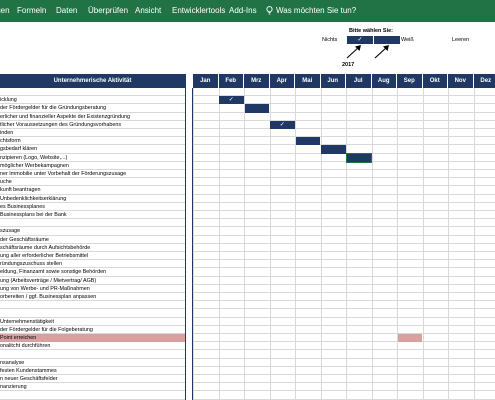 This screenshot has height=400, width=495. I want to click on activity-cell: ung aller erforderlicher Betriebsmittel, so click(92, 256).